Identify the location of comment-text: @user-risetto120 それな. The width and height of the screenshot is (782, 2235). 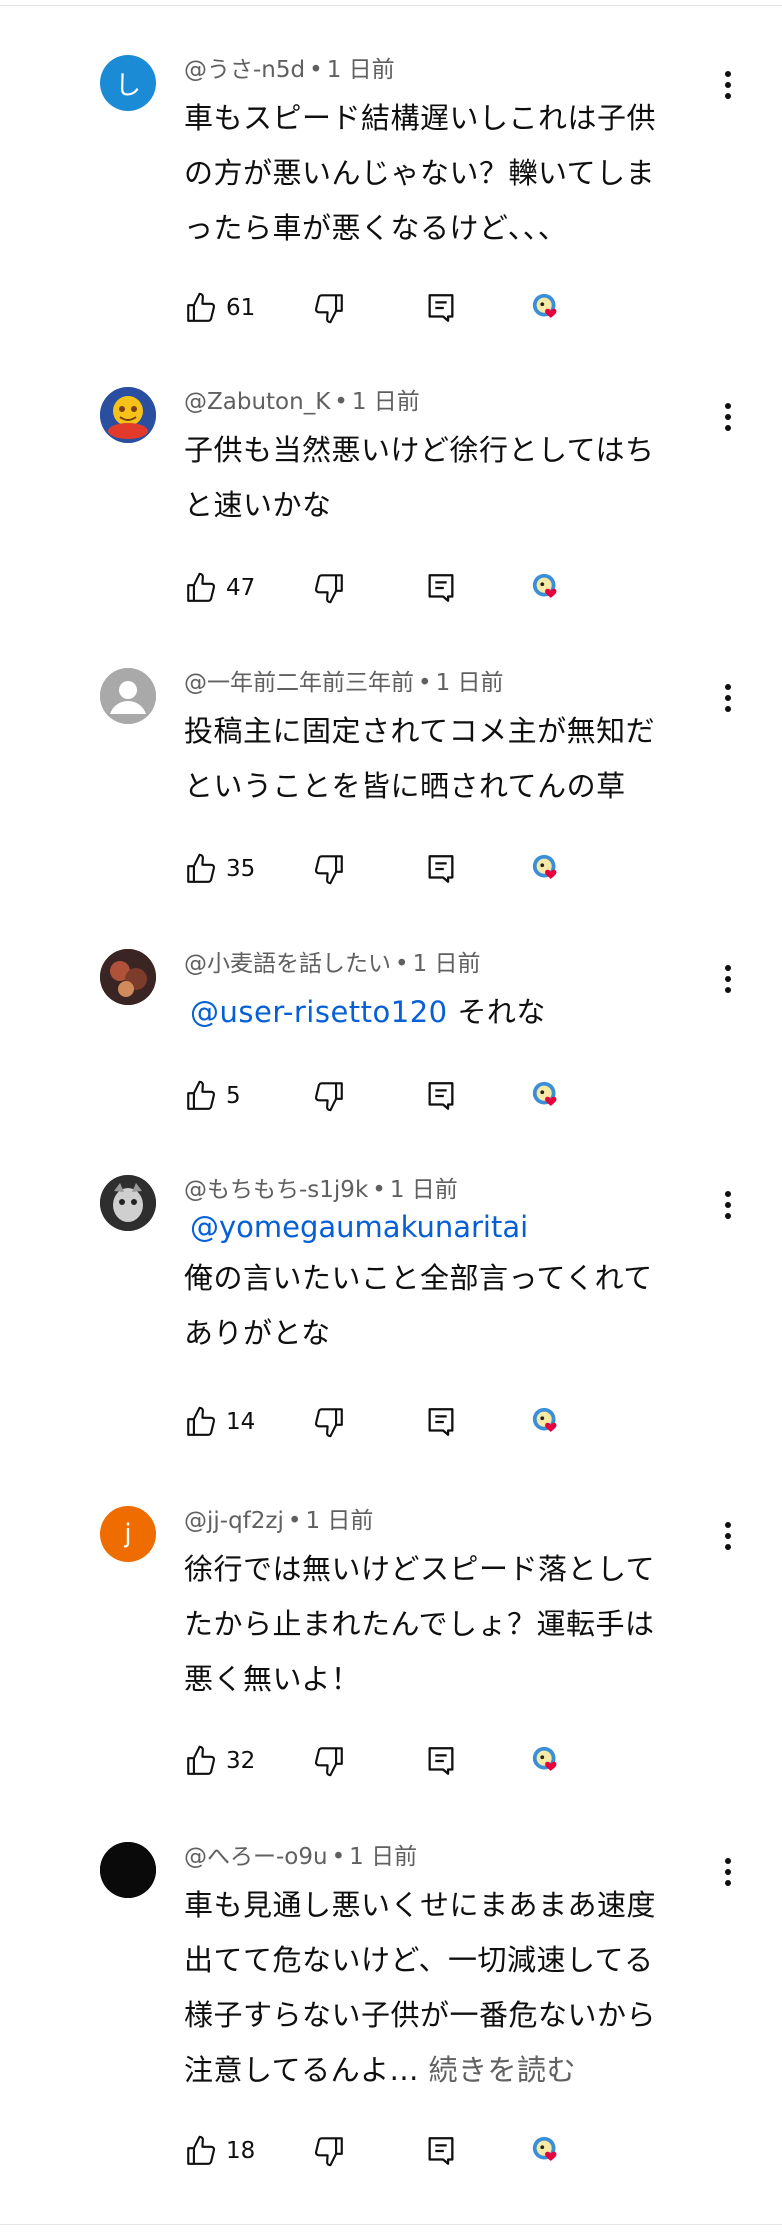
(444, 1012).